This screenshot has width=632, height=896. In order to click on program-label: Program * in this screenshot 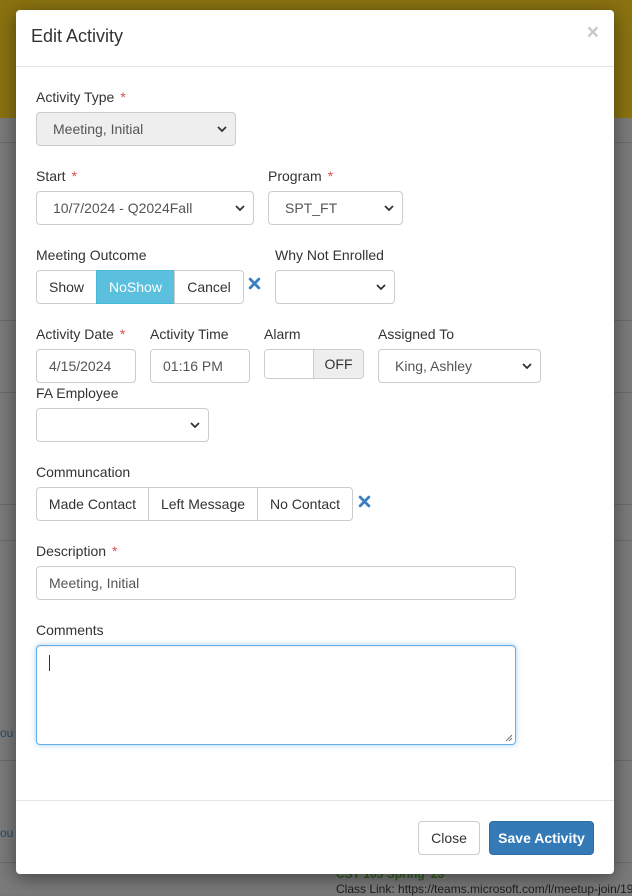, I will do `click(300, 176)`.